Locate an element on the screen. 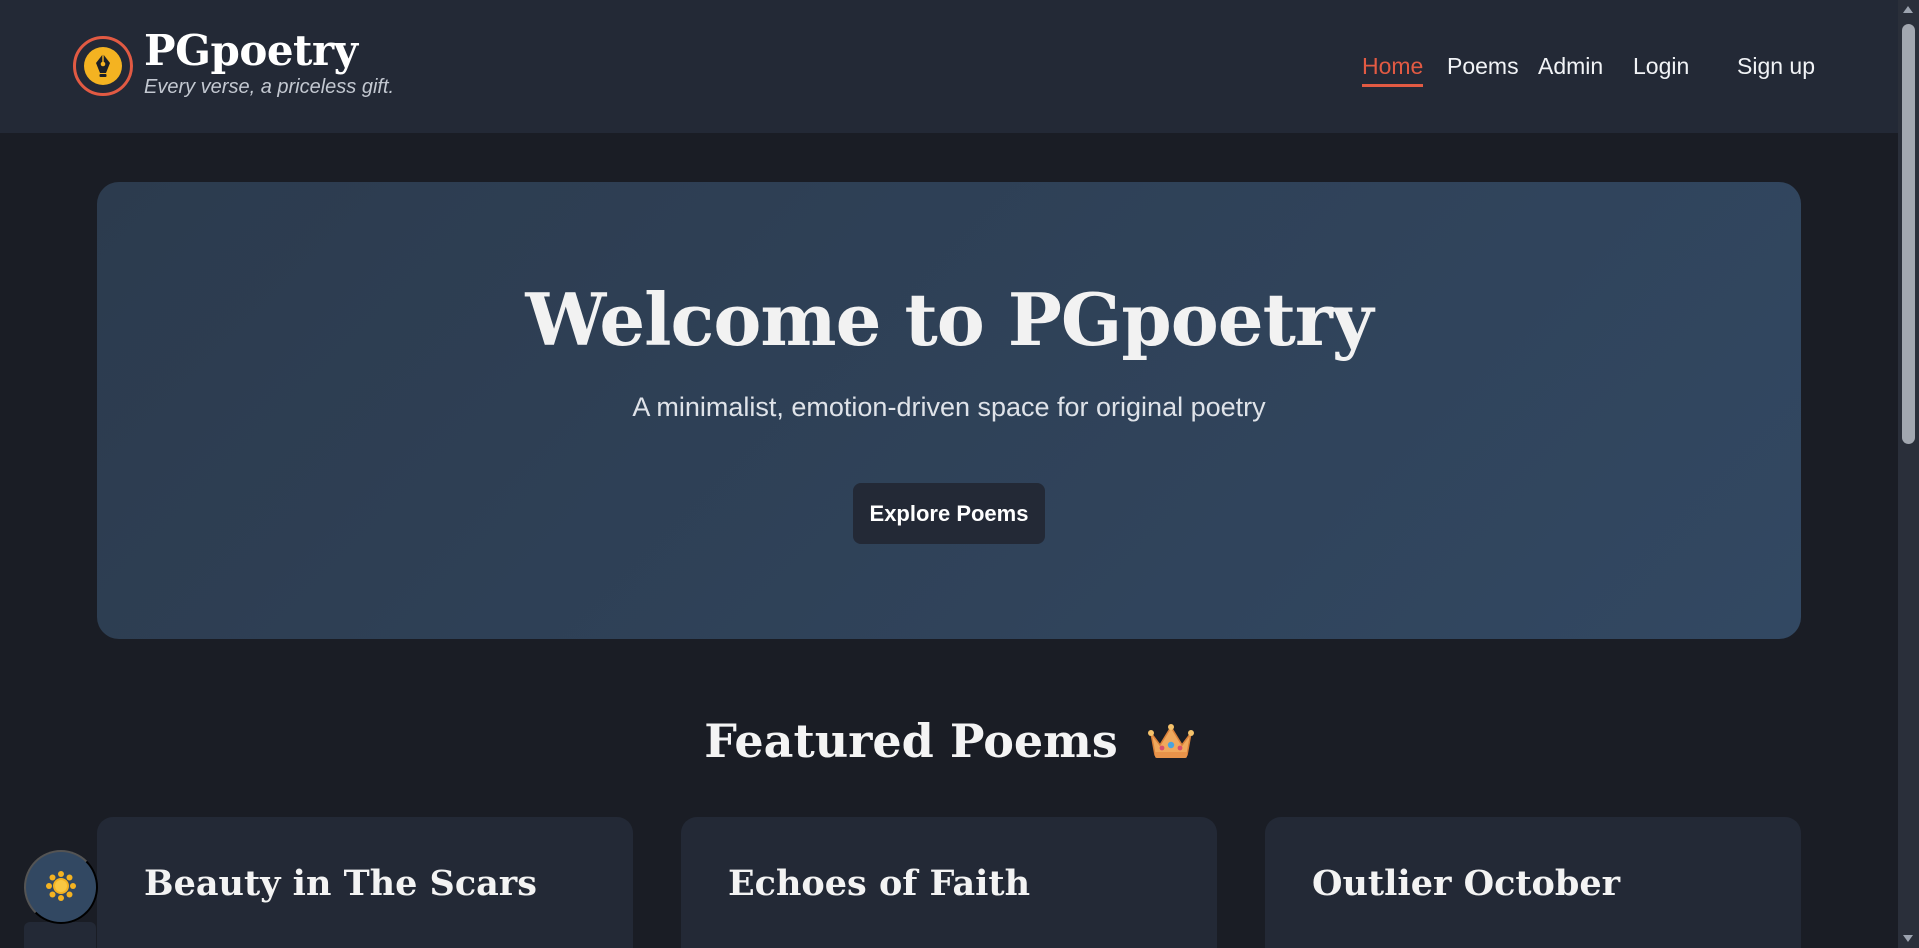 The height and width of the screenshot is (948, 1919). poem-card-title: Outlier October is located at coordinates (1466, 883).